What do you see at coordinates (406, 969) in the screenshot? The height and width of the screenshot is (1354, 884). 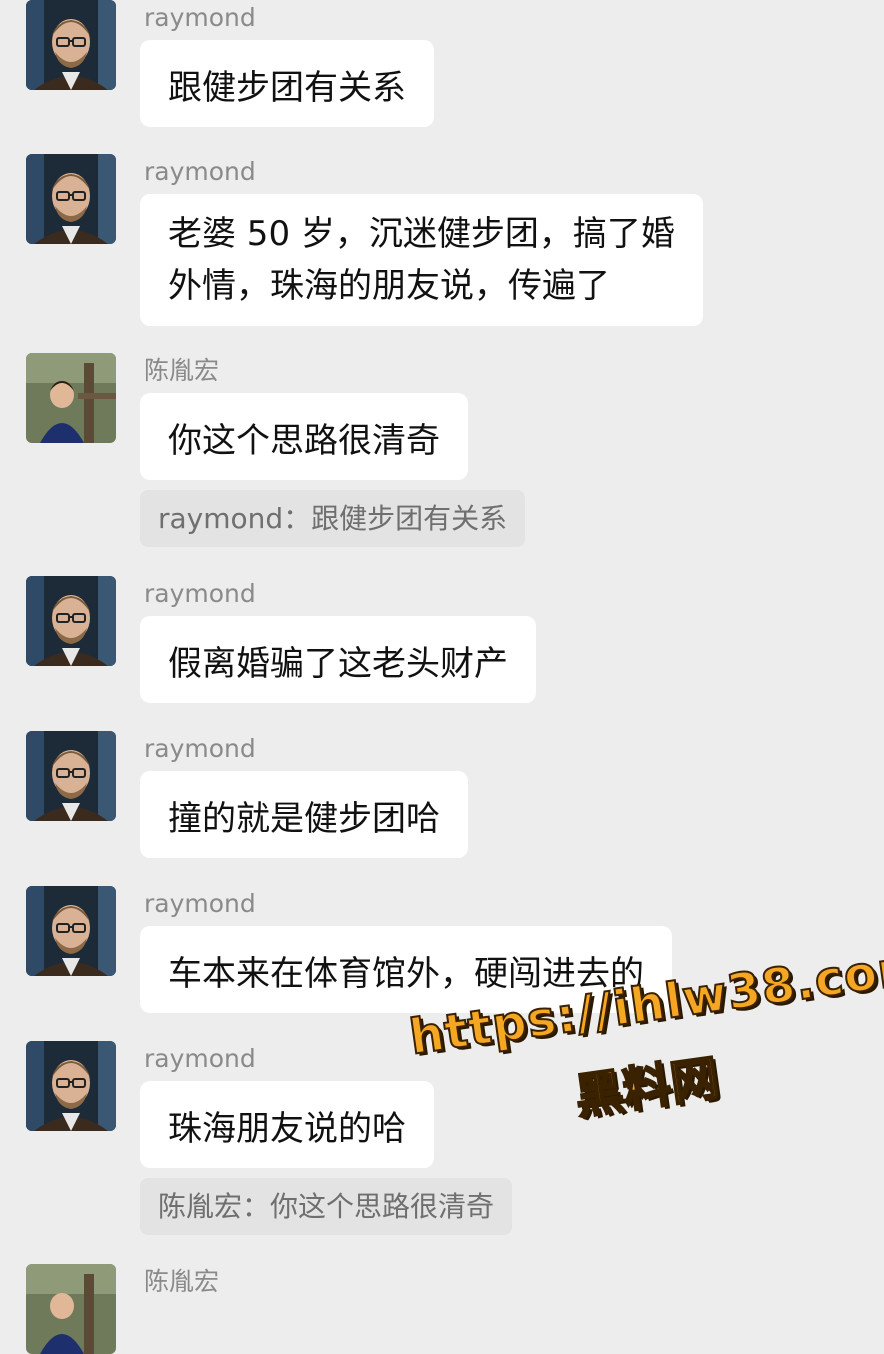 I see `message-bubble: 车本来在体育馆外，硬闯进去的` at bounding box center [406, 969].